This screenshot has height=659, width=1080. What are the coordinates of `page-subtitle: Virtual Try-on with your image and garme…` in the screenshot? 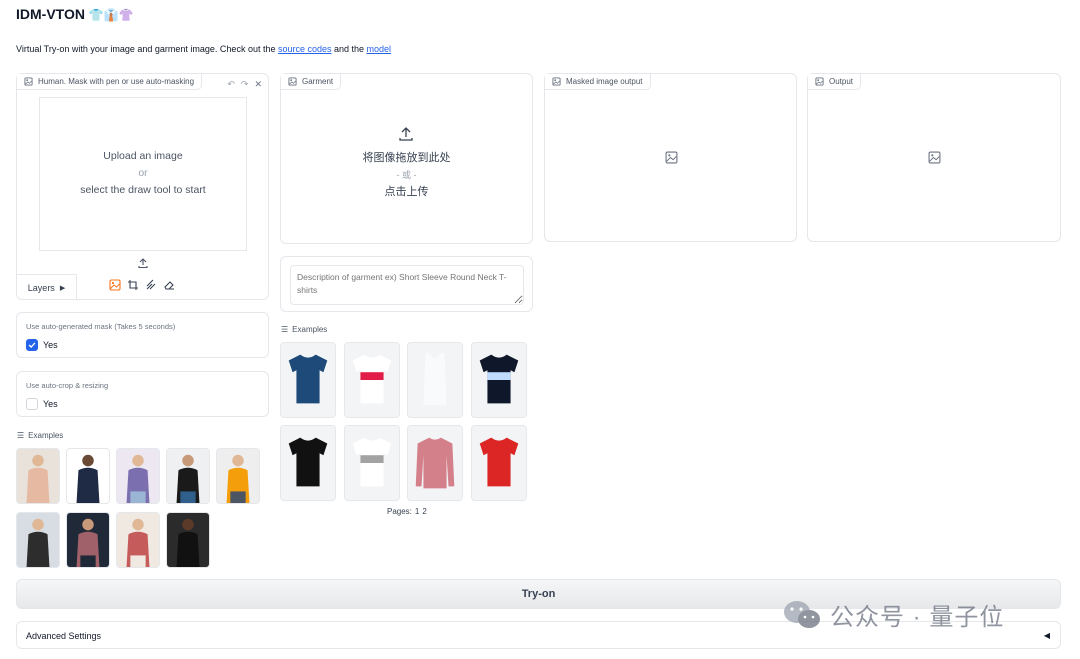 It's located at (203, 49).